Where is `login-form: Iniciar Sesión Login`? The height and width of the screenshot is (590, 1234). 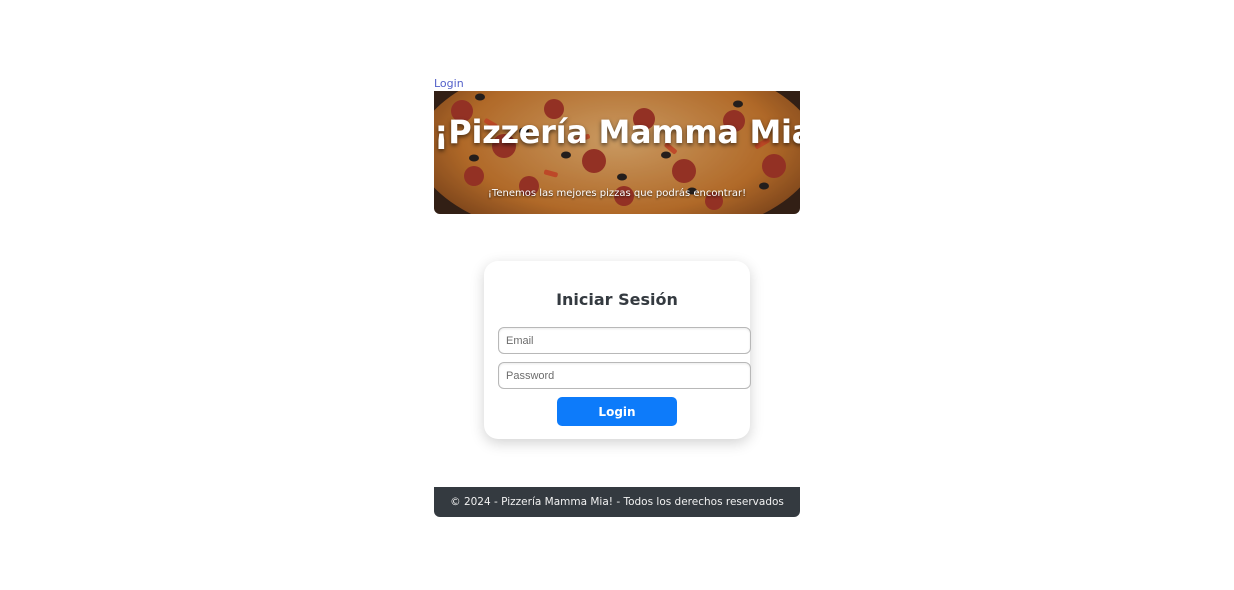
login-form: Iniciar Sesión Login is located at coordinates (617, 350).